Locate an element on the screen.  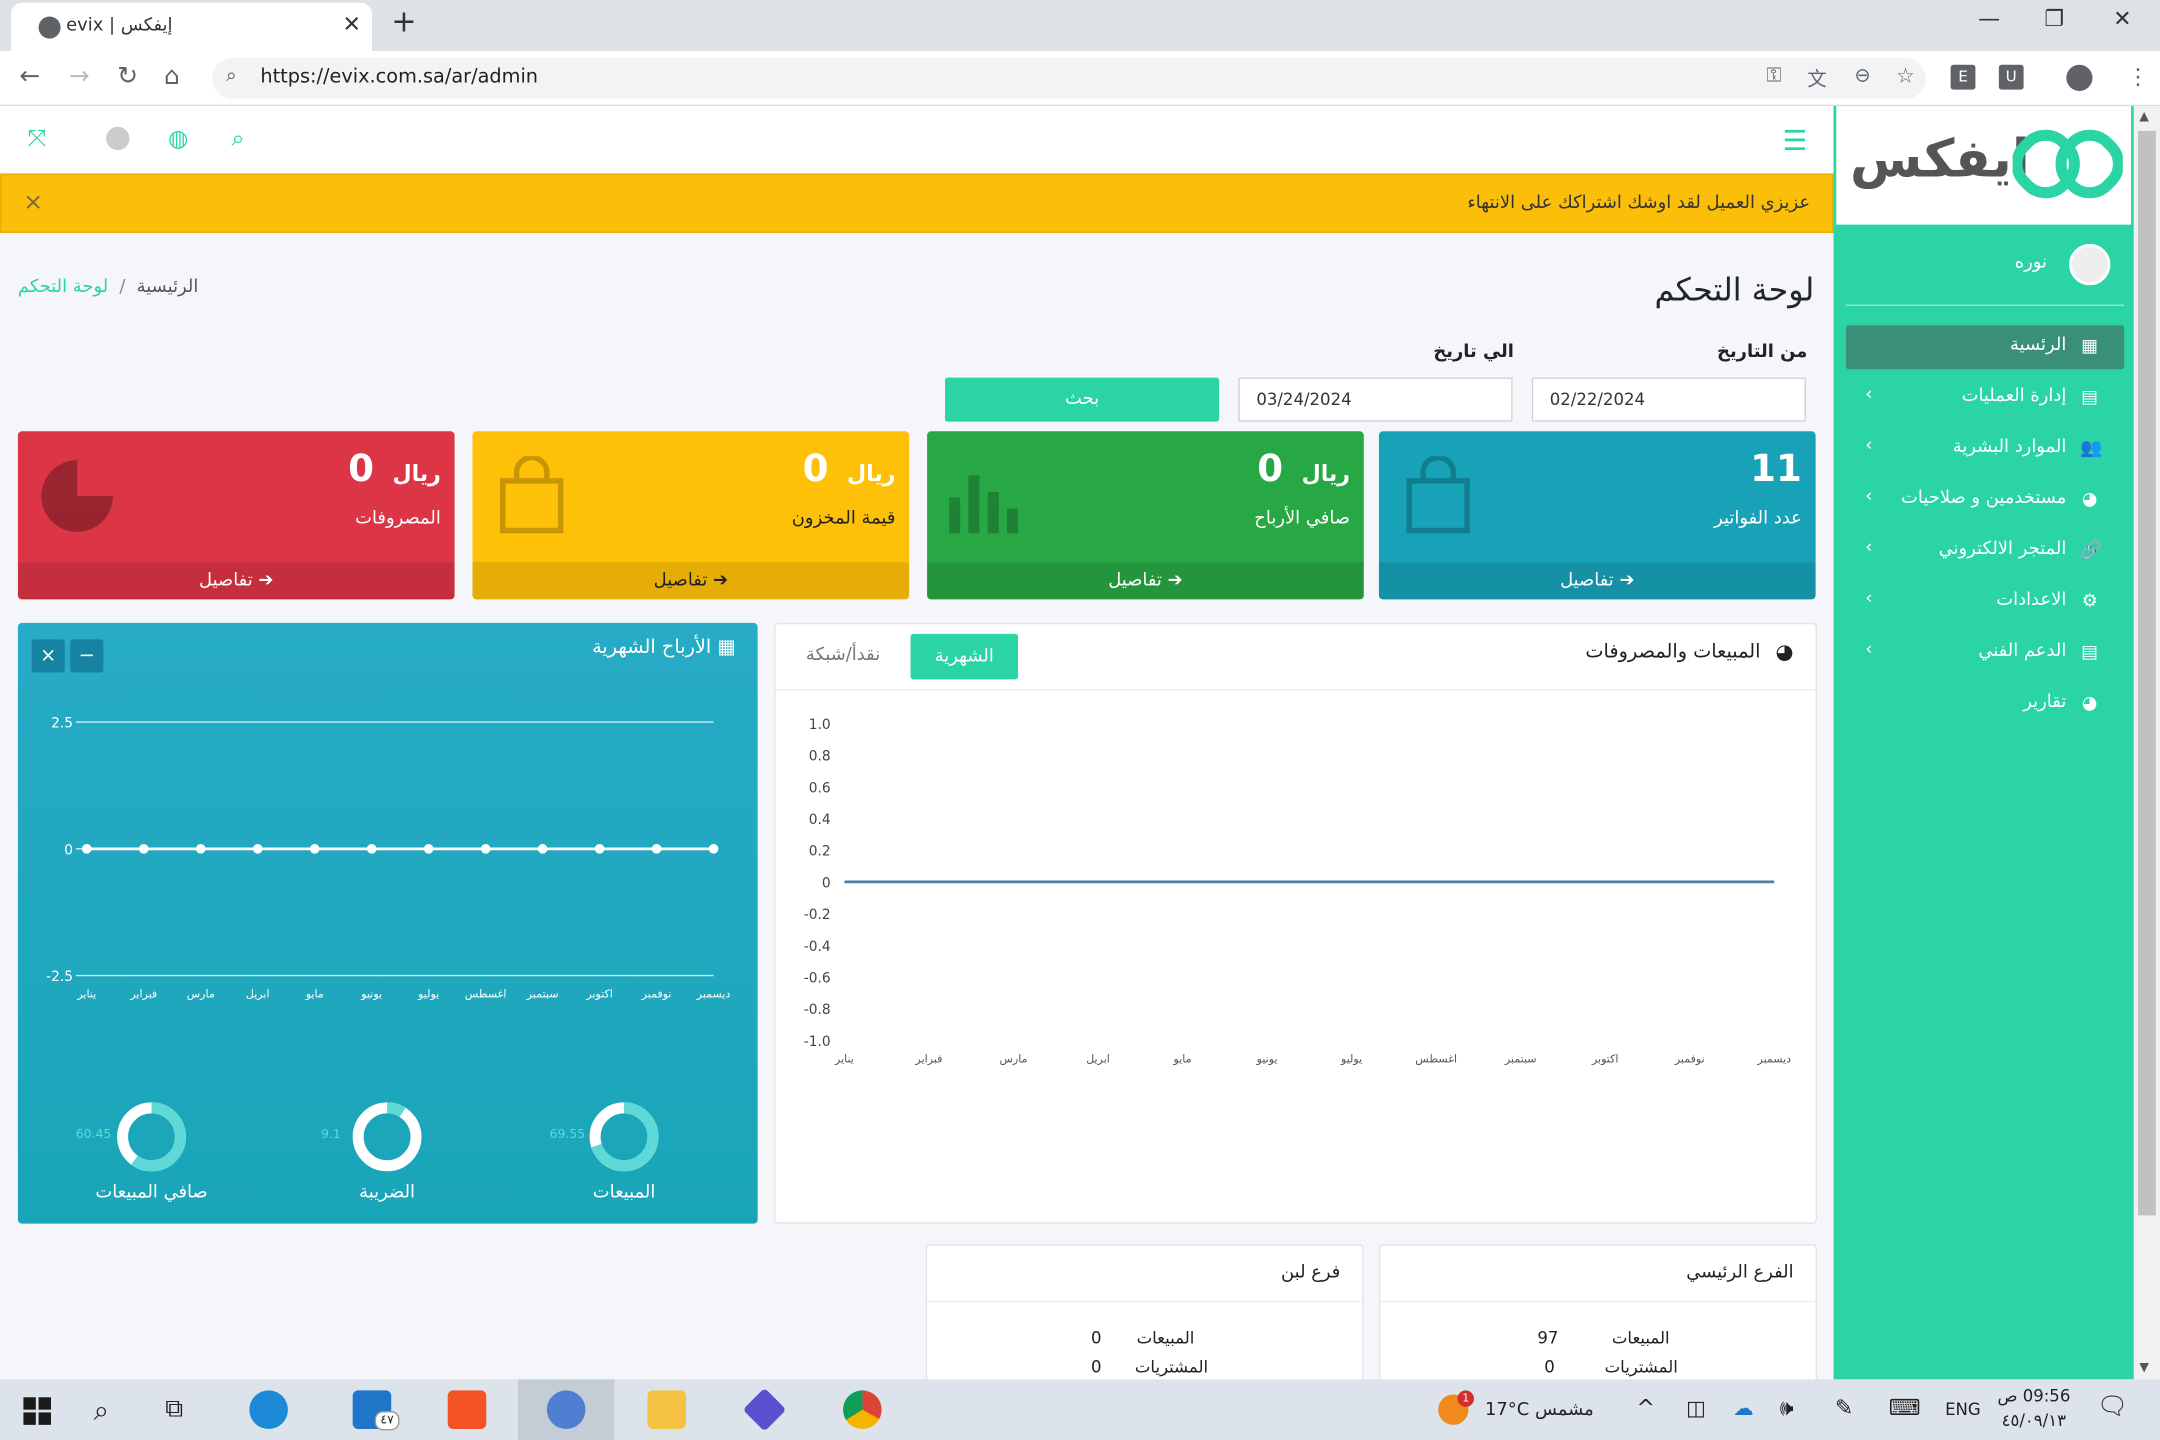
tray-chevron-icon: ^ is located at coordinates (1646, 1408).